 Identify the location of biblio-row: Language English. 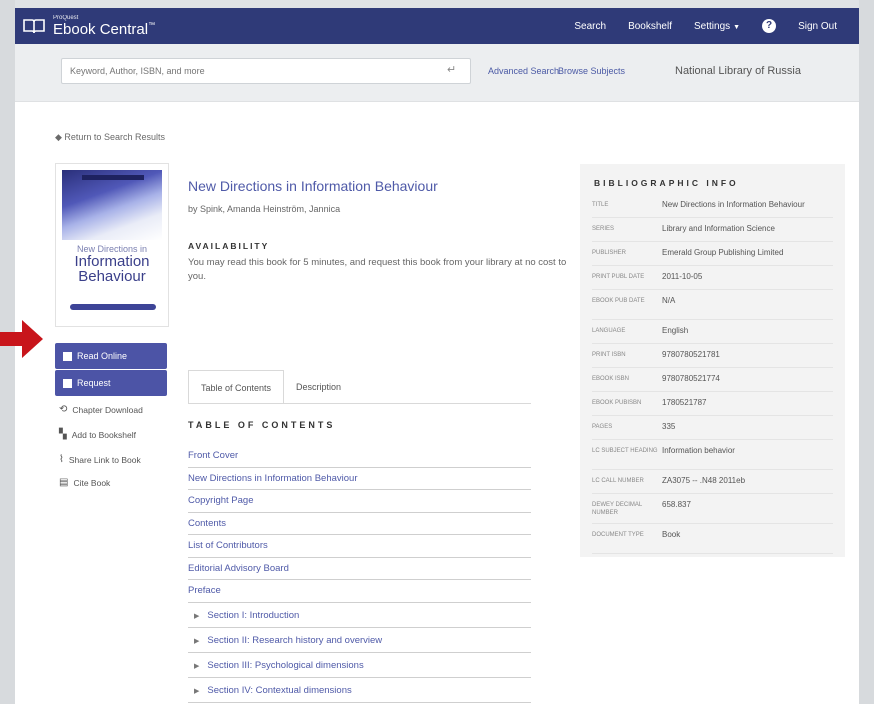
(712, 332).